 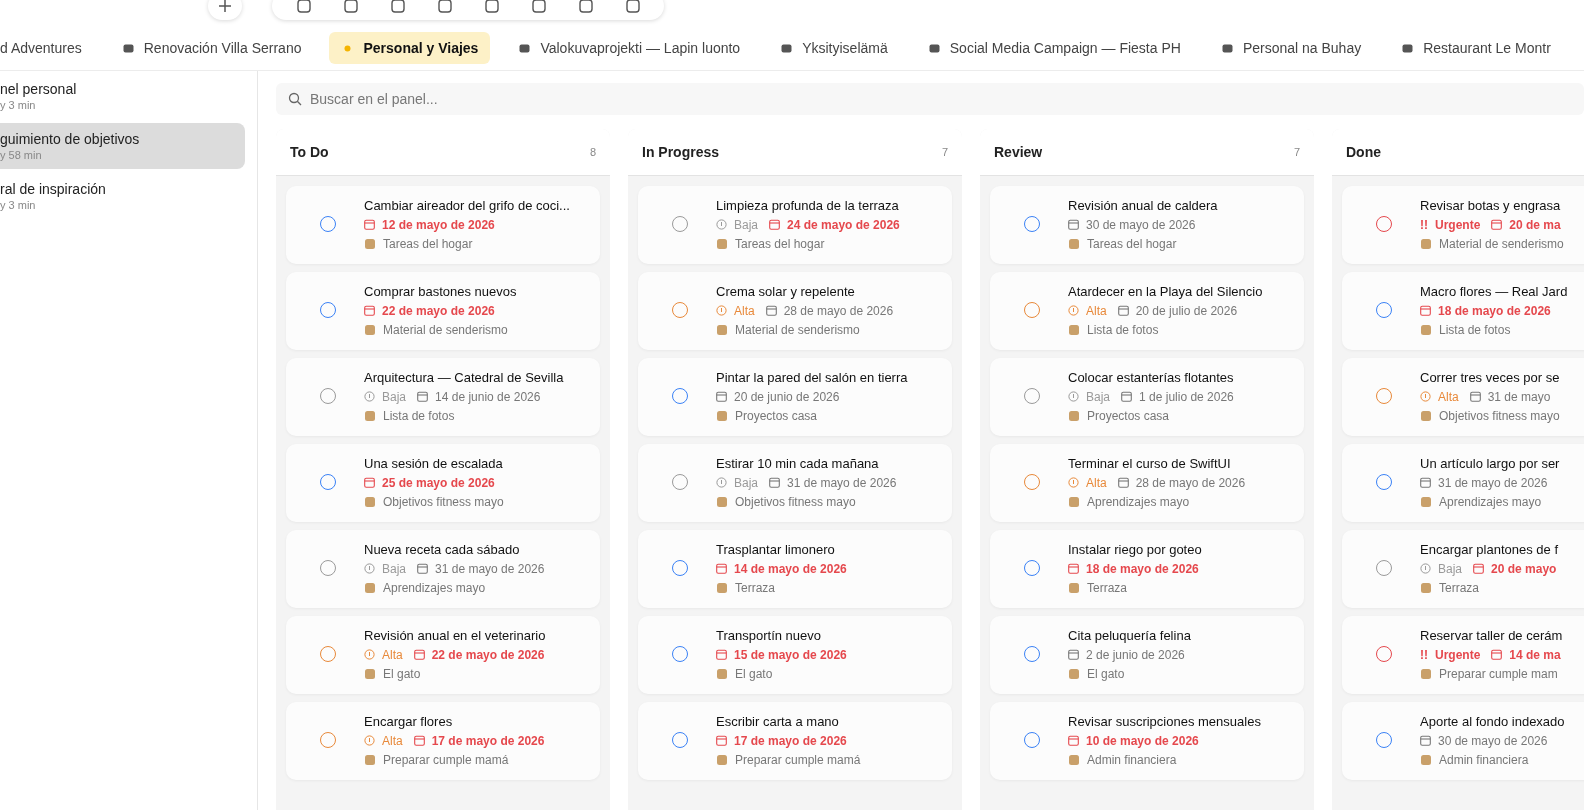 What do you see at coordinates (1151, 377) in the screenshot?
I see `task-title: Colocar estanterías flotantes` at bounding box center [1151, 377].